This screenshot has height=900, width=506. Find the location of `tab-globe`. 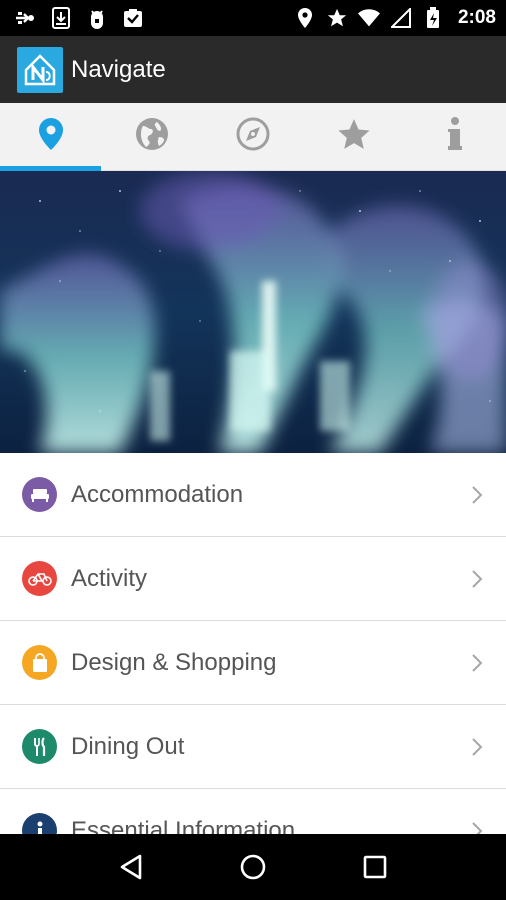

tab-globe is located at coordinates (151, 136).